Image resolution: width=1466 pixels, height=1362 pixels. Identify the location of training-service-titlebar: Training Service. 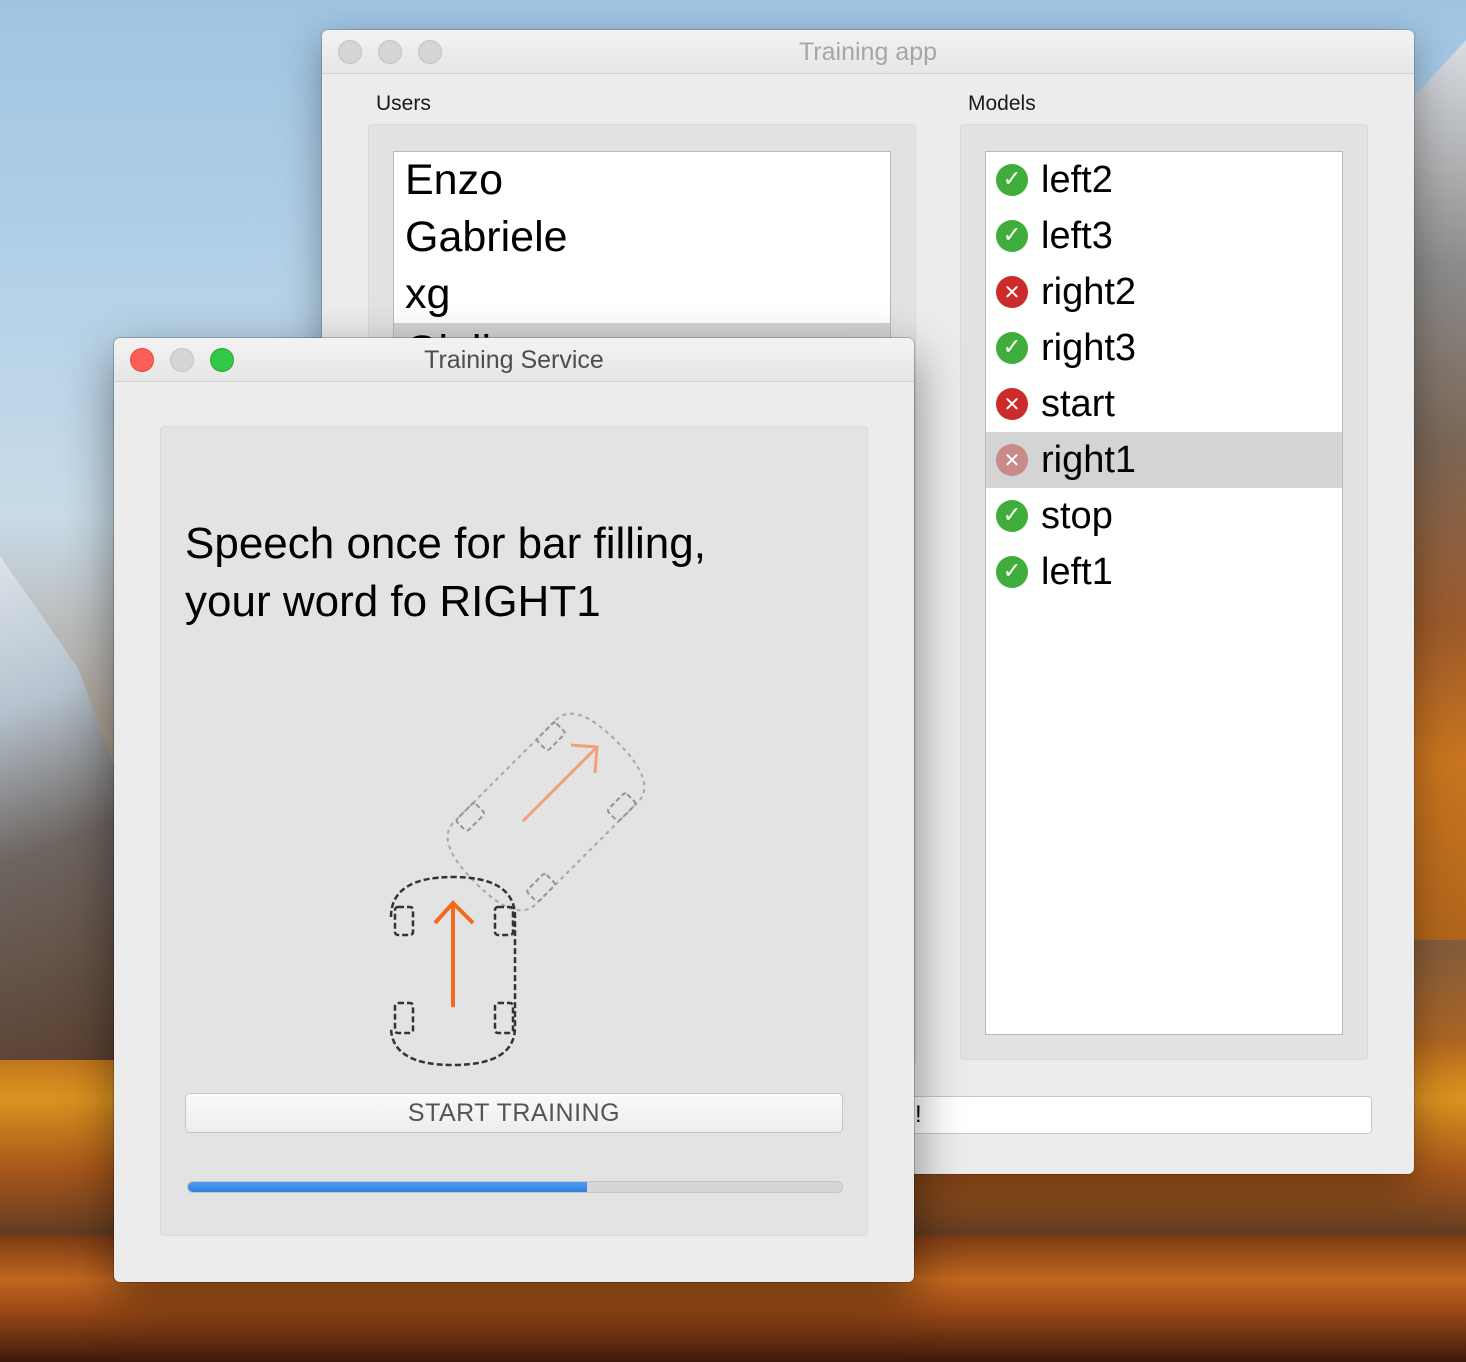
(514, 360).